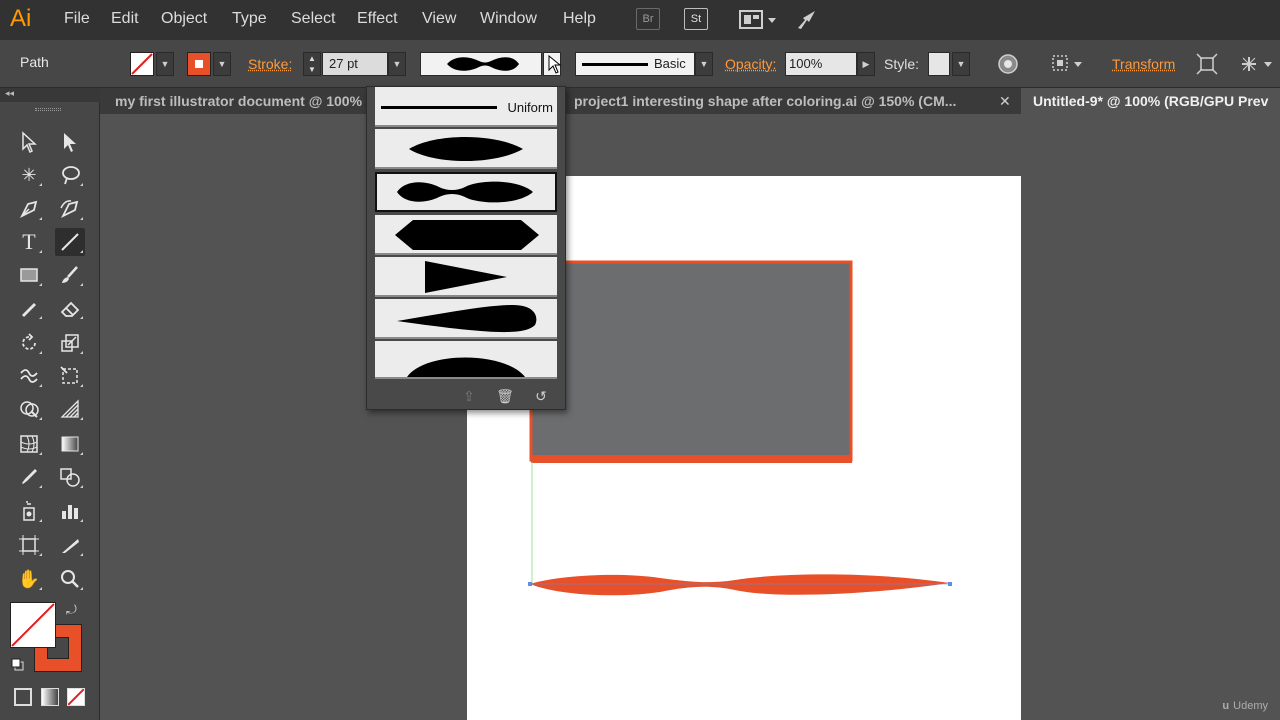 This screenshot has height=720, width=1280. Describe the element at coordinates (1226, 706) in the screenshot. I see `udemy-logo-icon: u` at that location.